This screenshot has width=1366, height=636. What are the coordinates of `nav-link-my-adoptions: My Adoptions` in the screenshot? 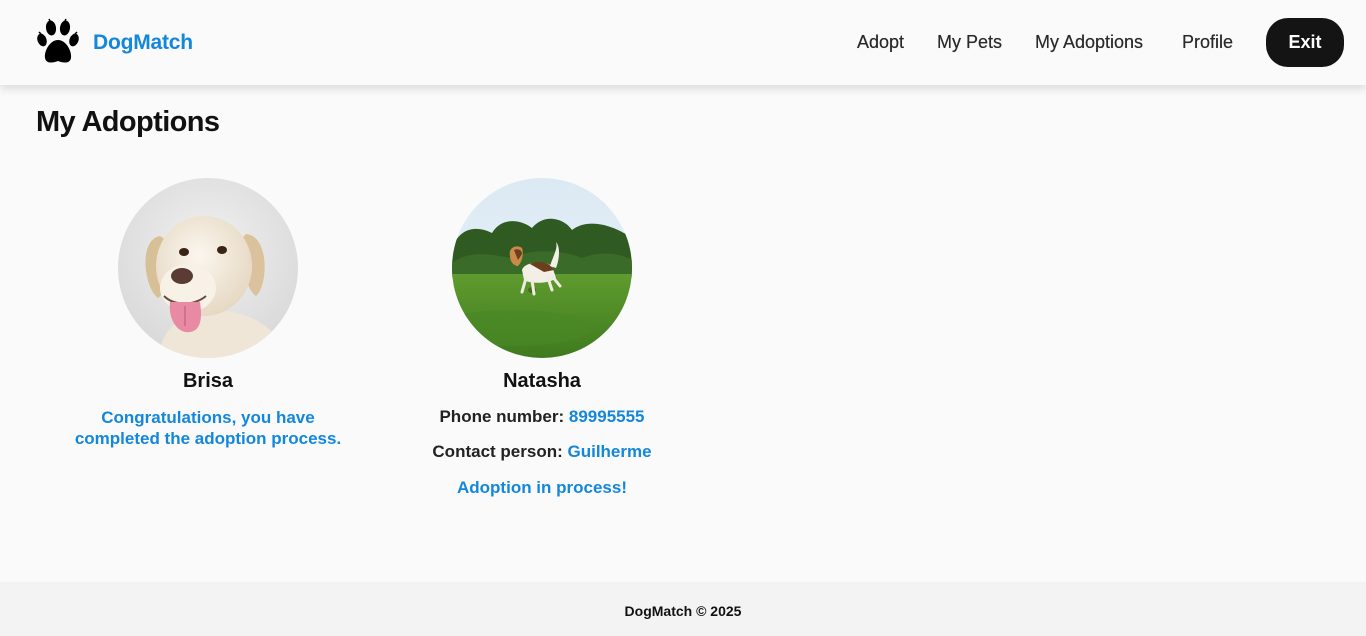 It's located at (1089, 42).